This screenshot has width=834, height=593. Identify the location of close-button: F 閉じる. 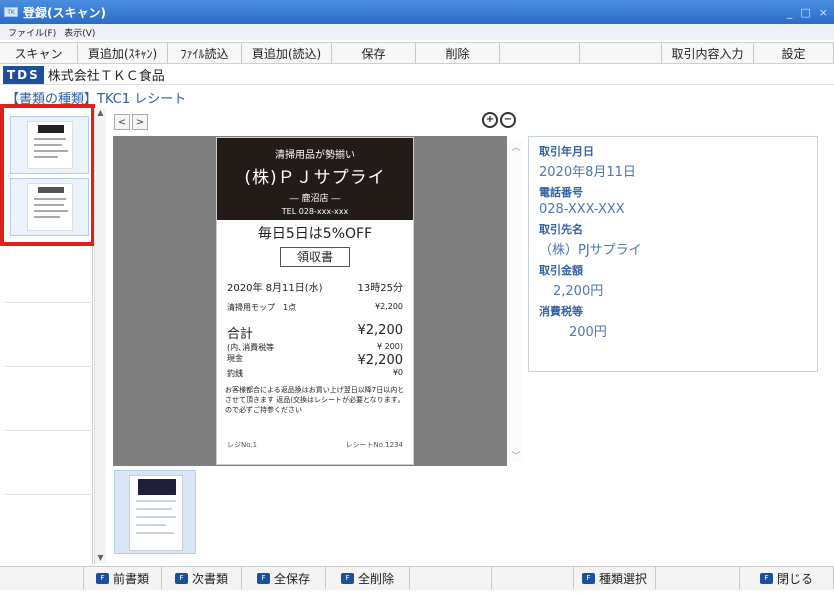
(787, 578).